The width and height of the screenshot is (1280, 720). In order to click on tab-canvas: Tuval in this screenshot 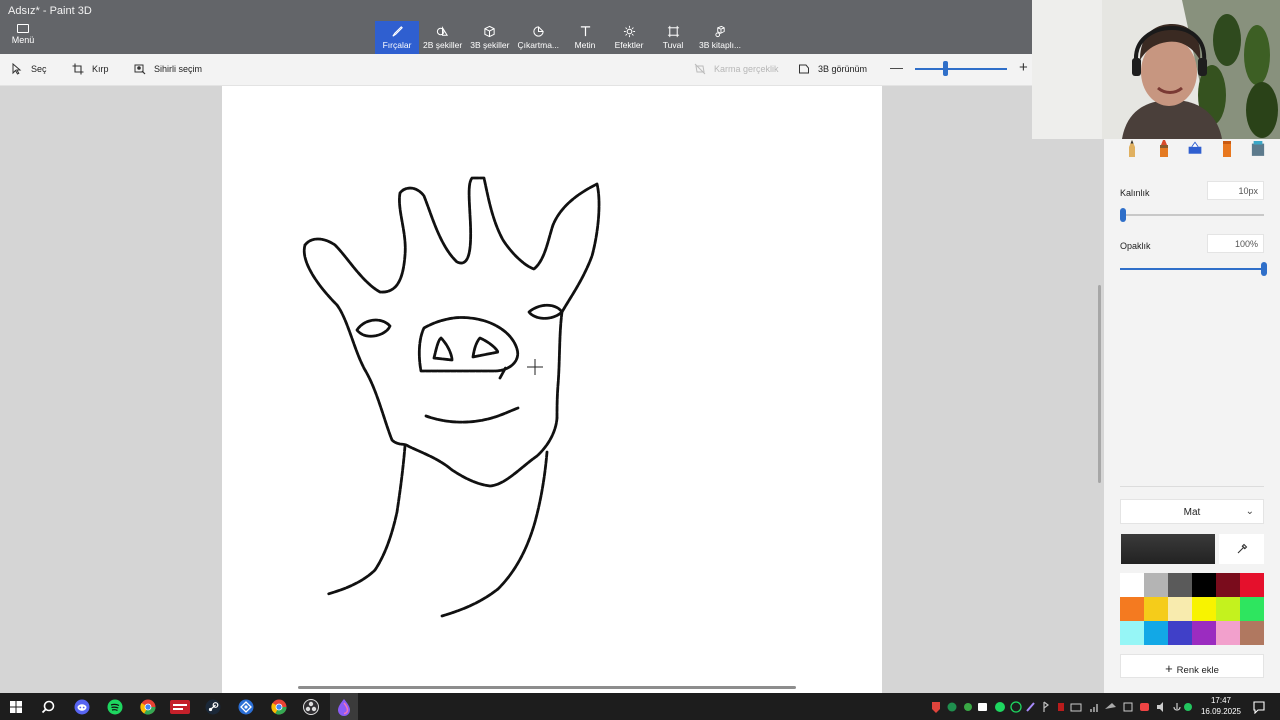, I will do `click(673, 37)`.